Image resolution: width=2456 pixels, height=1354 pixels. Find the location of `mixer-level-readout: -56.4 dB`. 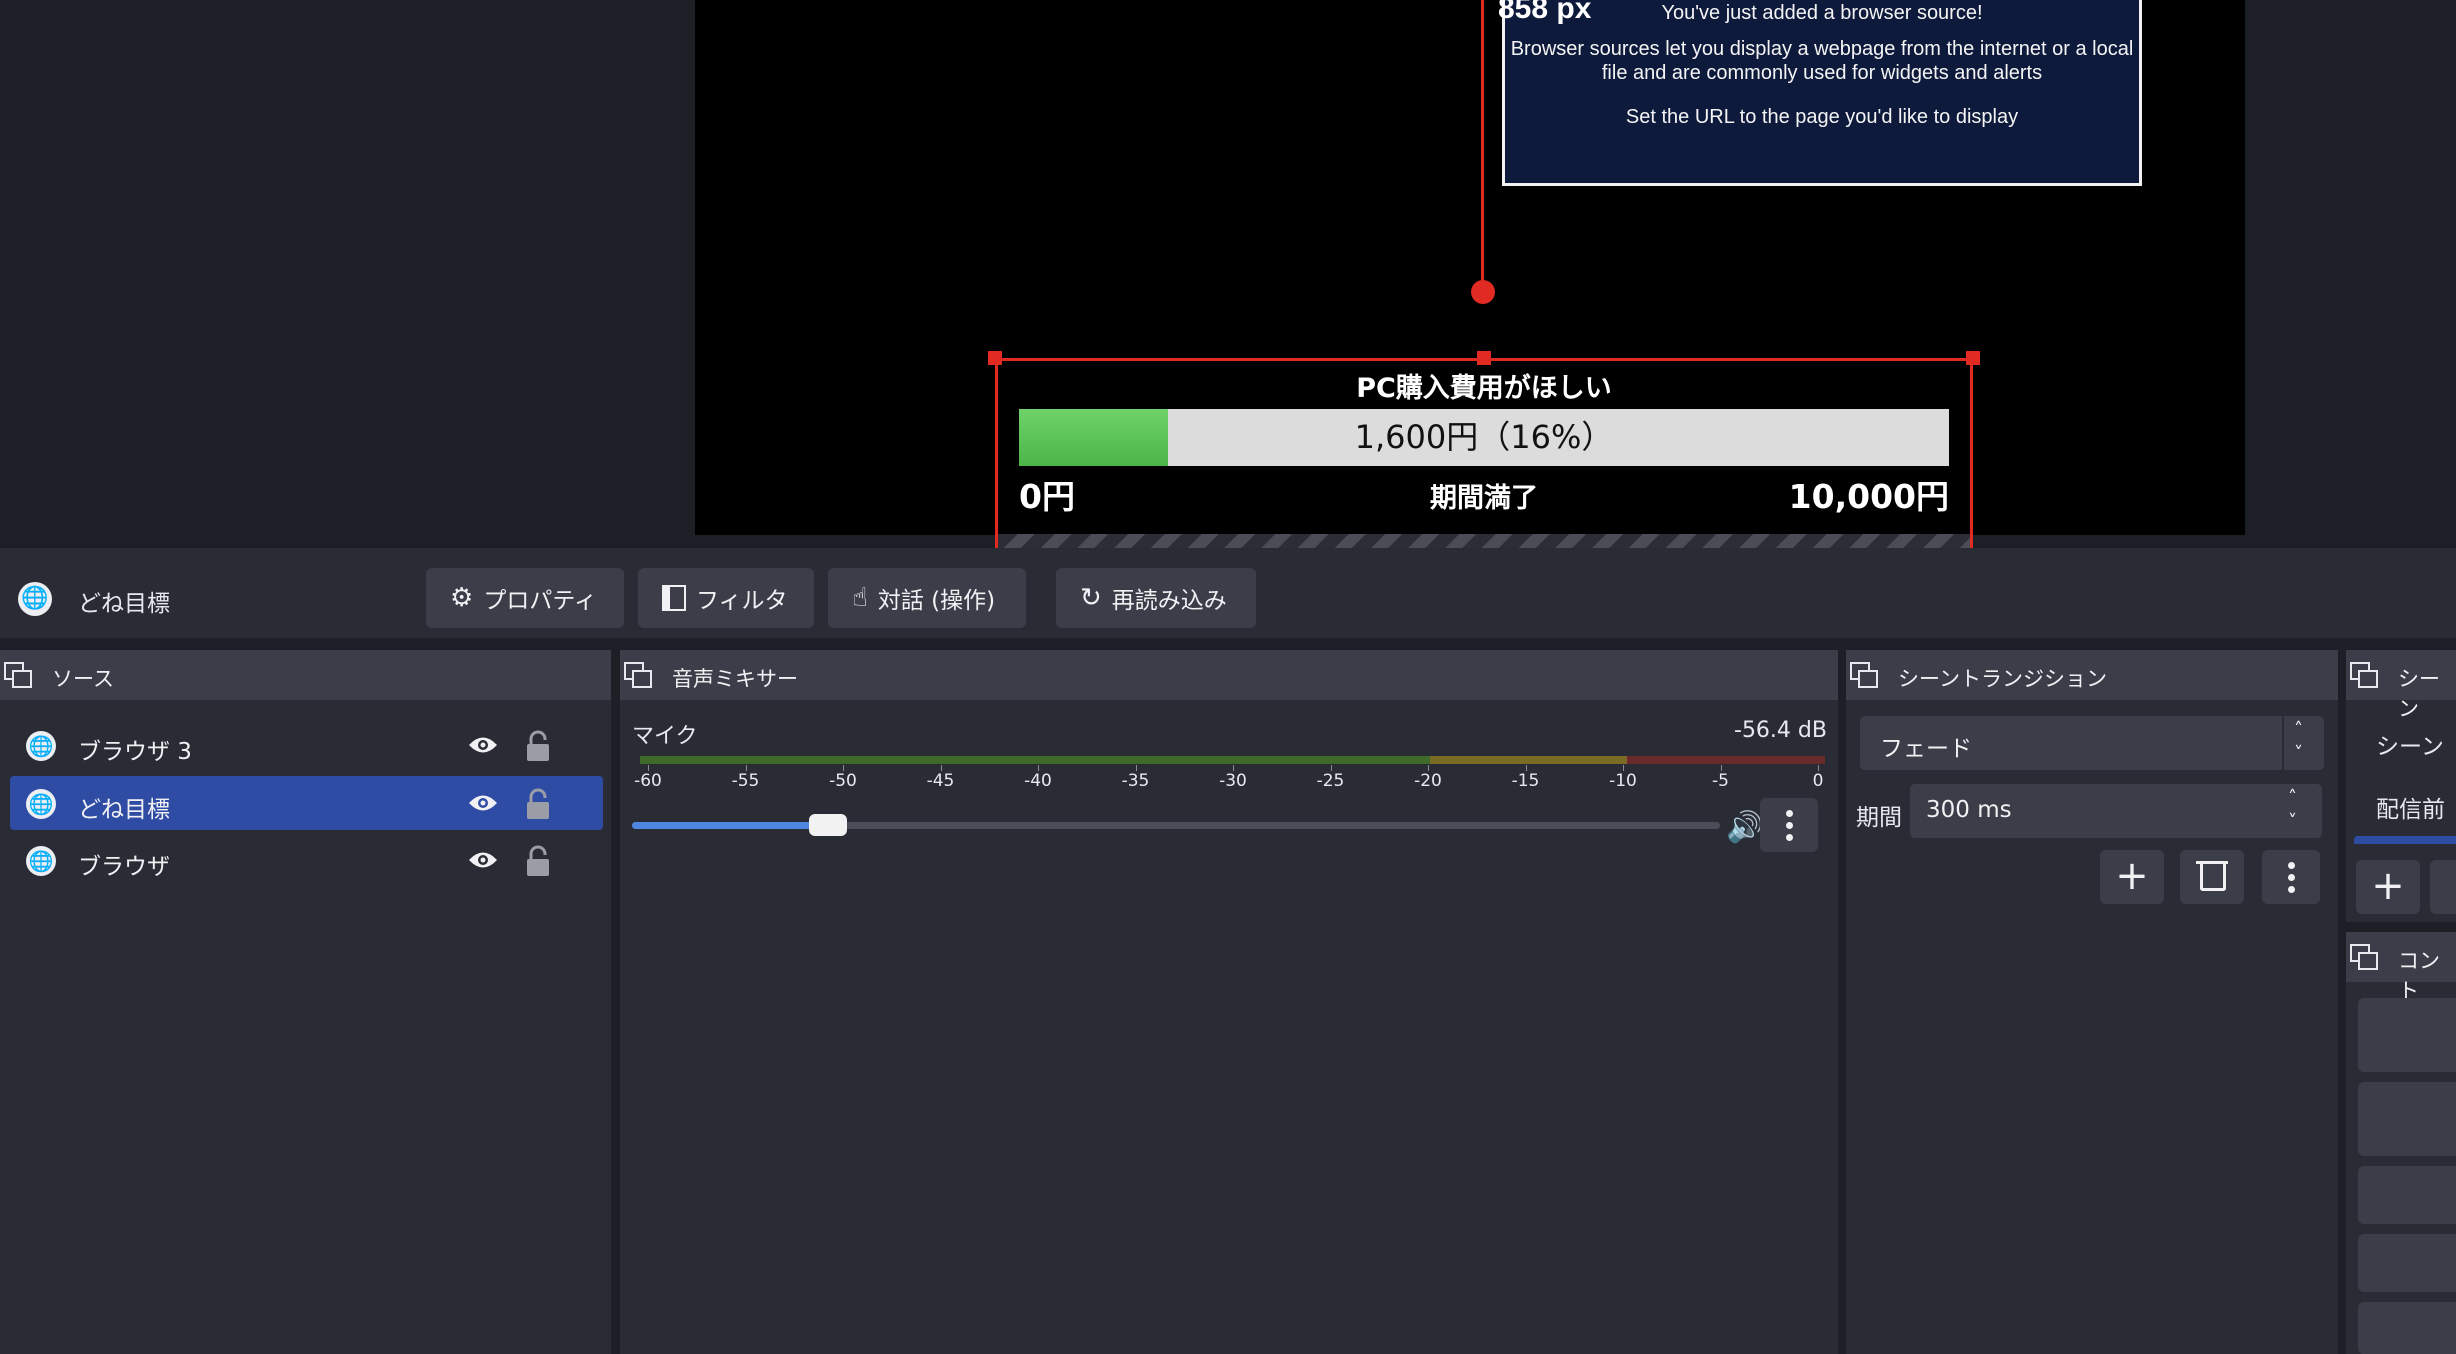

mixer-level-readout: -56.4 dB is located at coordinates (1780, 730).